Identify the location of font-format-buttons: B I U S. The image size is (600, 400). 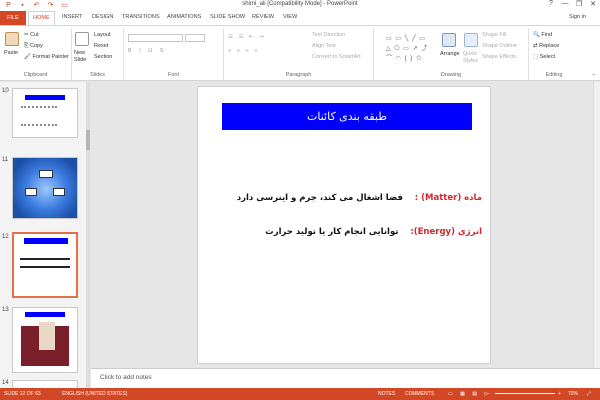
(147, 51).